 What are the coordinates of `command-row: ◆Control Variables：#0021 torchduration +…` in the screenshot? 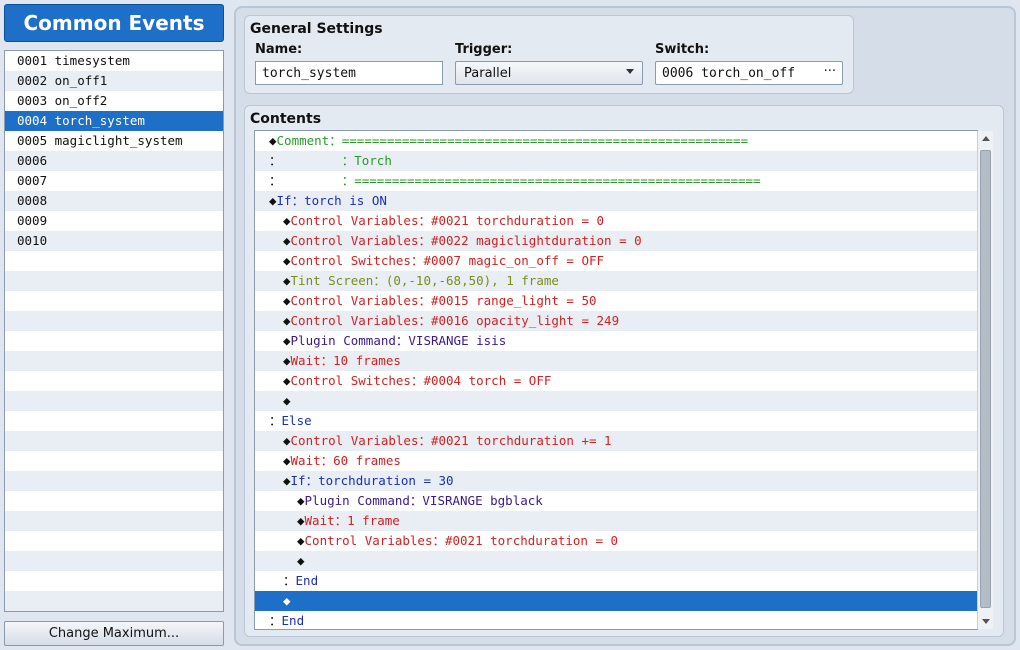 It's located at (616, 441).